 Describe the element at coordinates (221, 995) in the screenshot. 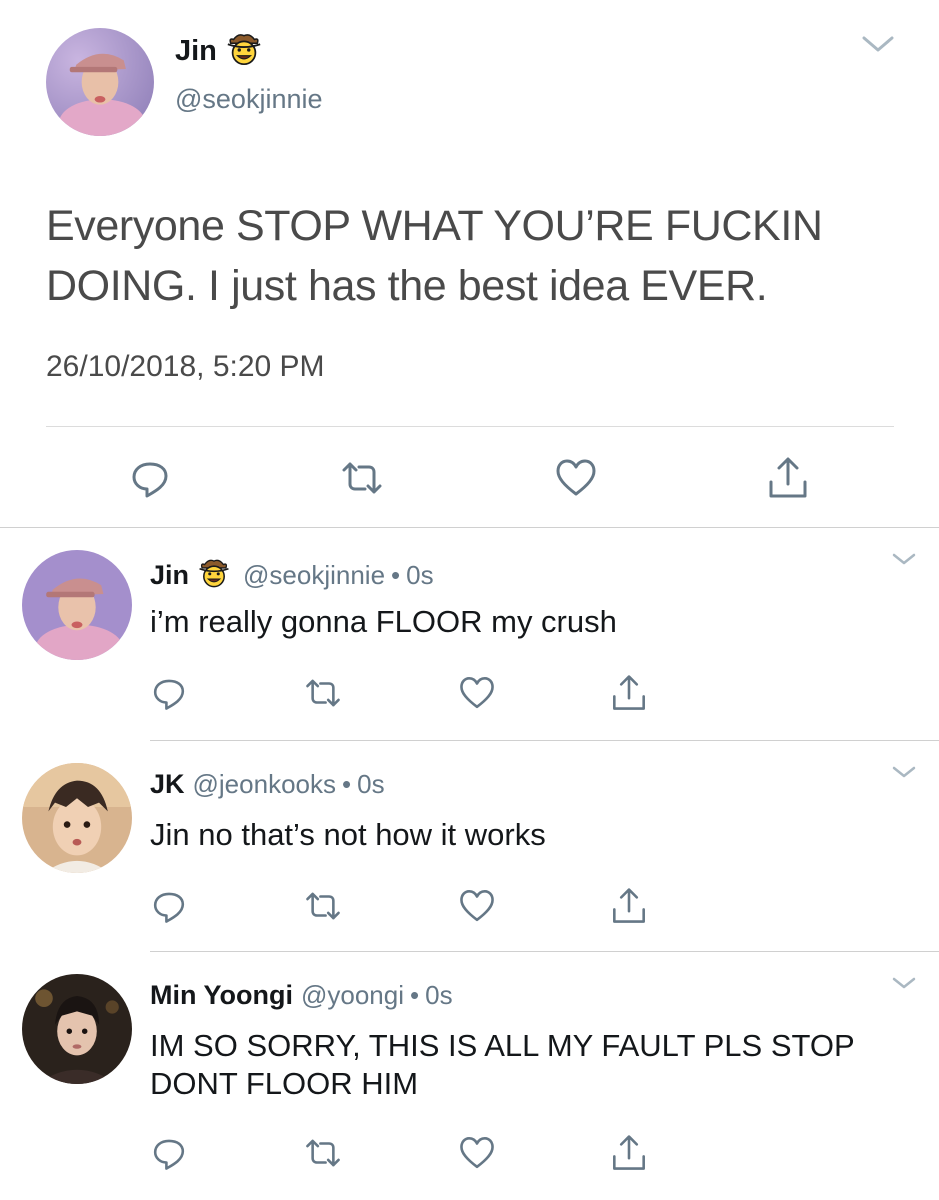

I see `author-name: Min Yoongi` at that location.